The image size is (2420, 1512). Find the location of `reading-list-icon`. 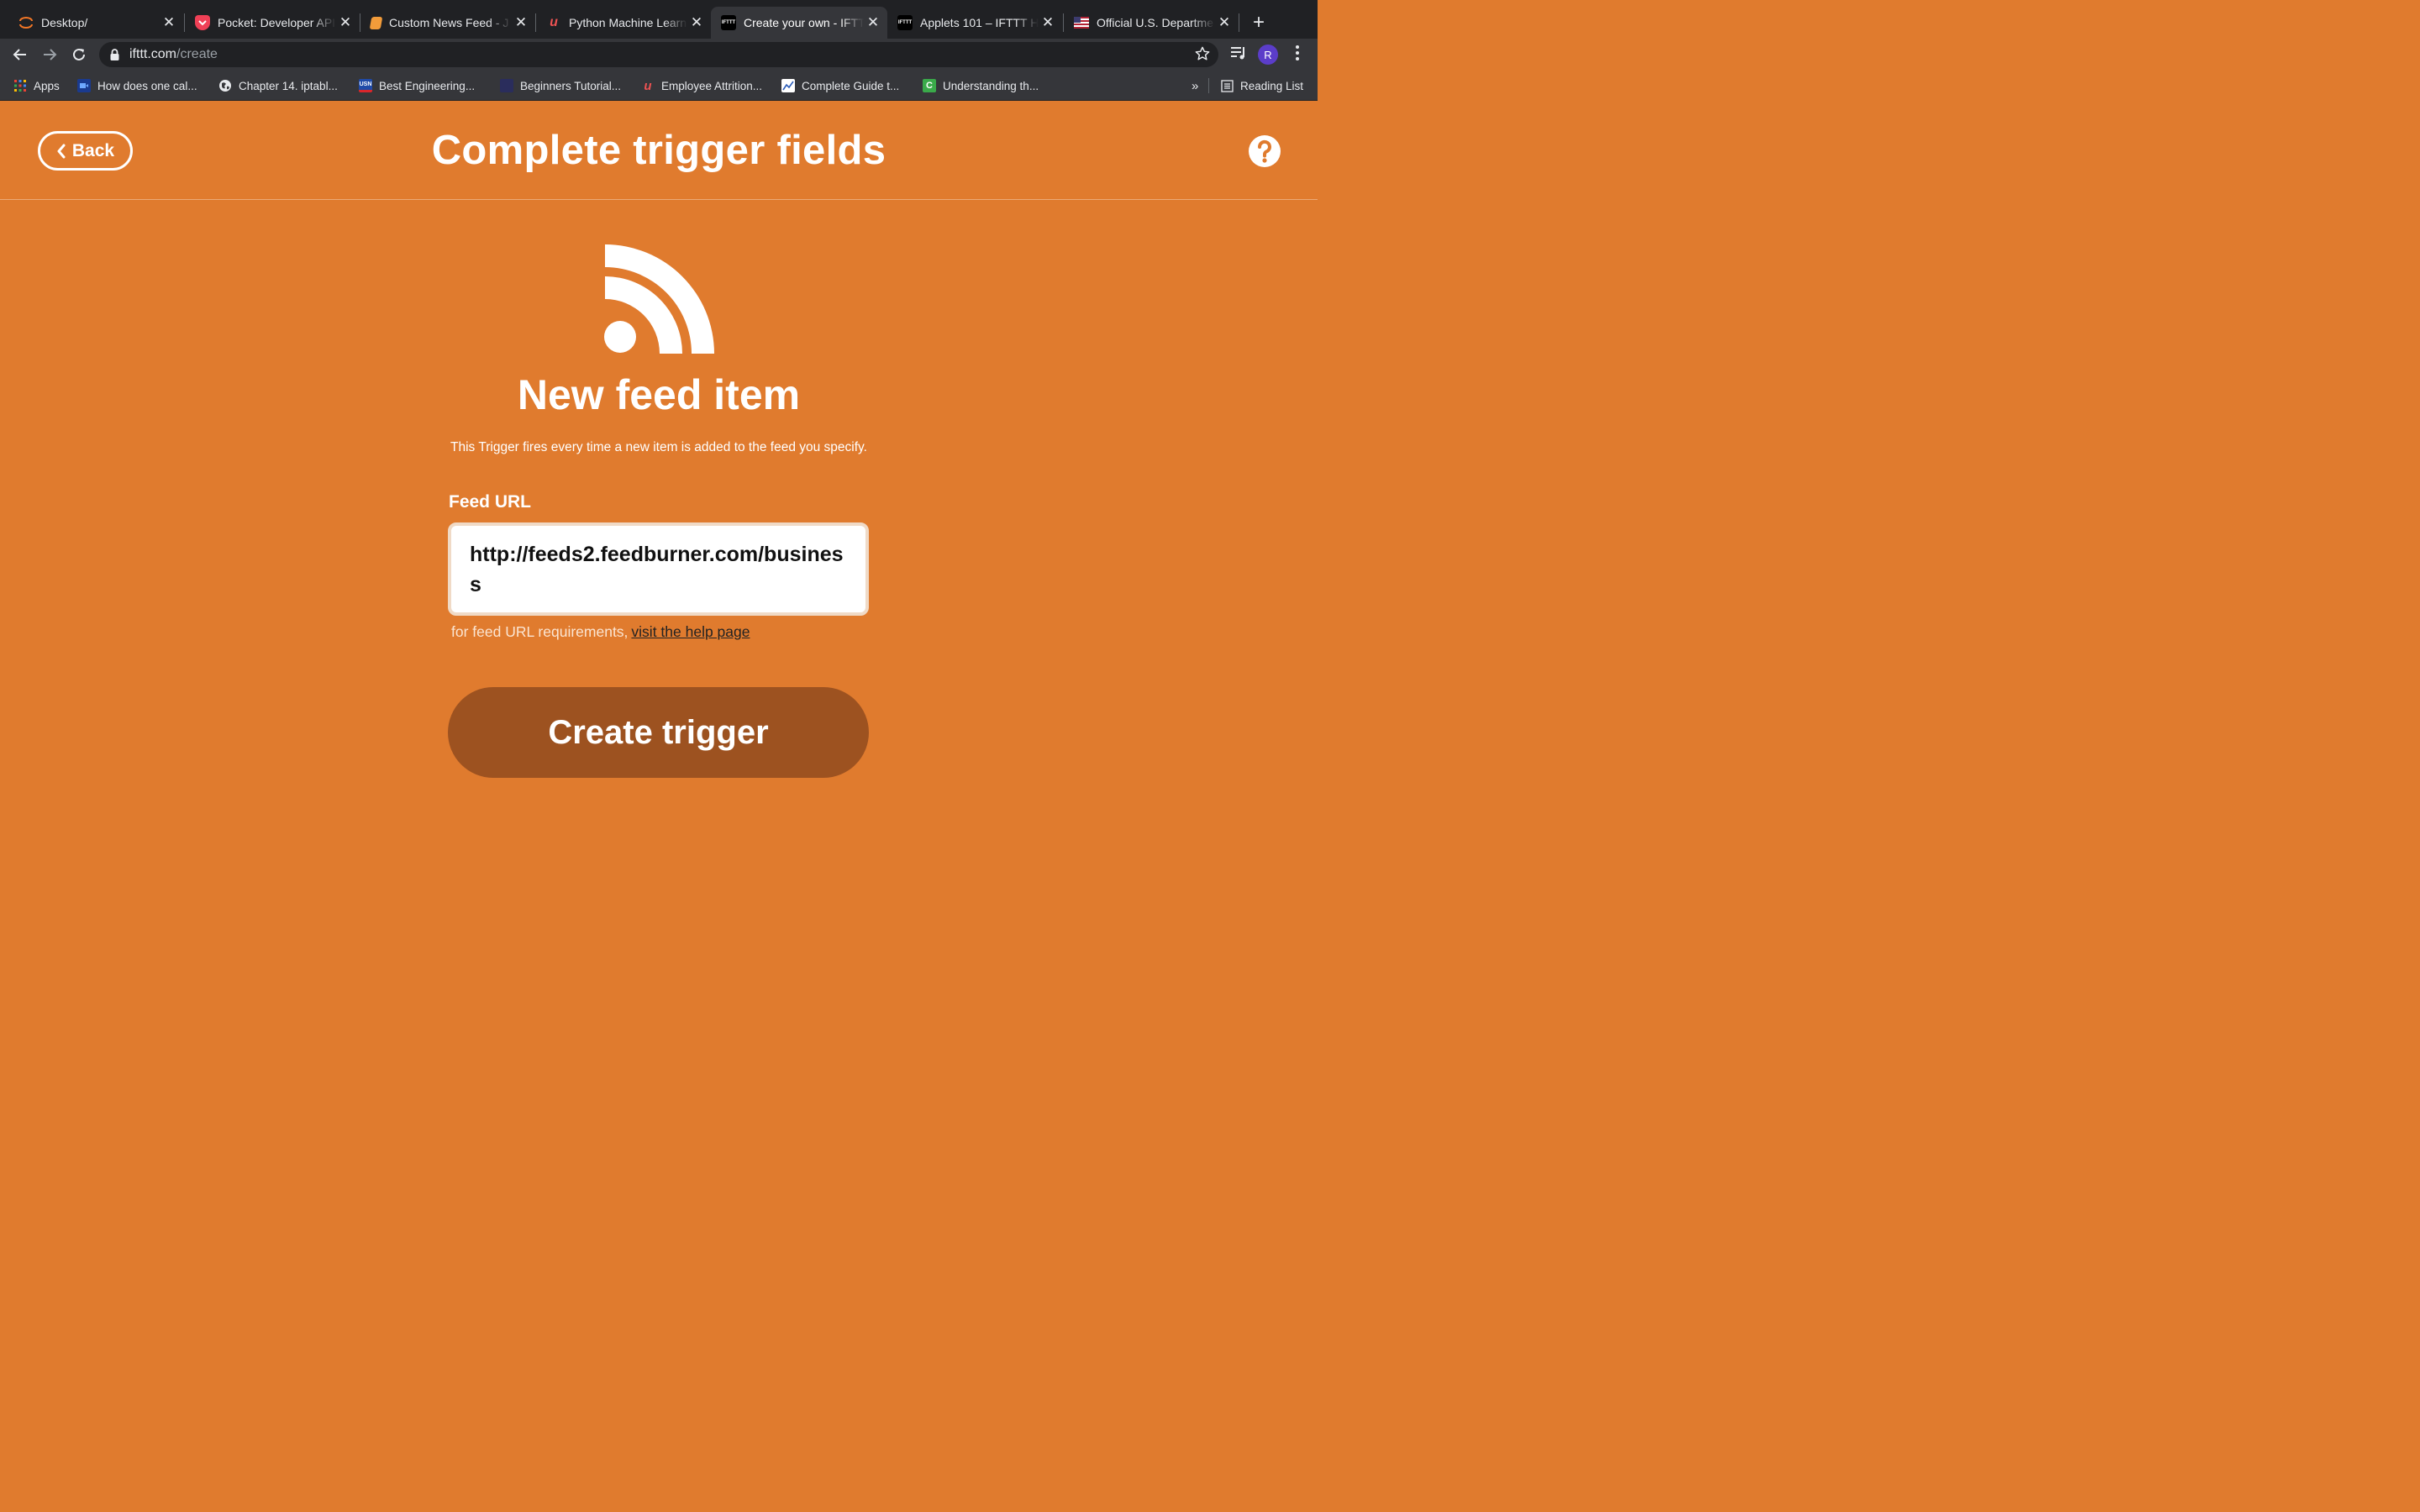

reading-list-icon is located at coordinates (1227, 85).